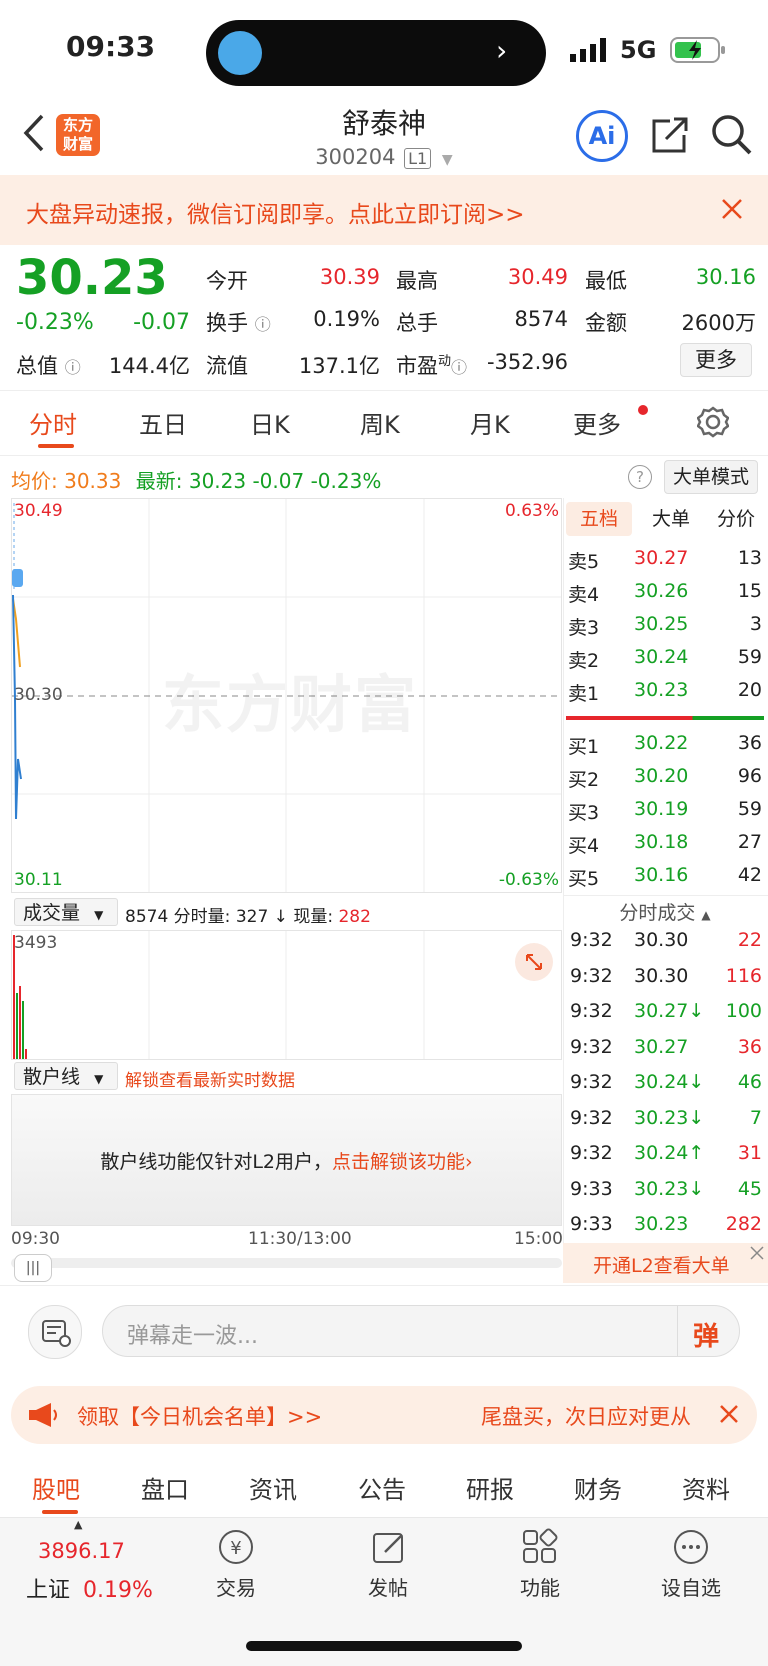 The height and width of the screenshot is (1666, 768). What do you see at coordinates (376, 53) in the screenshot?
I see `dynamic-island: ›` at bounding box center [376, 53].